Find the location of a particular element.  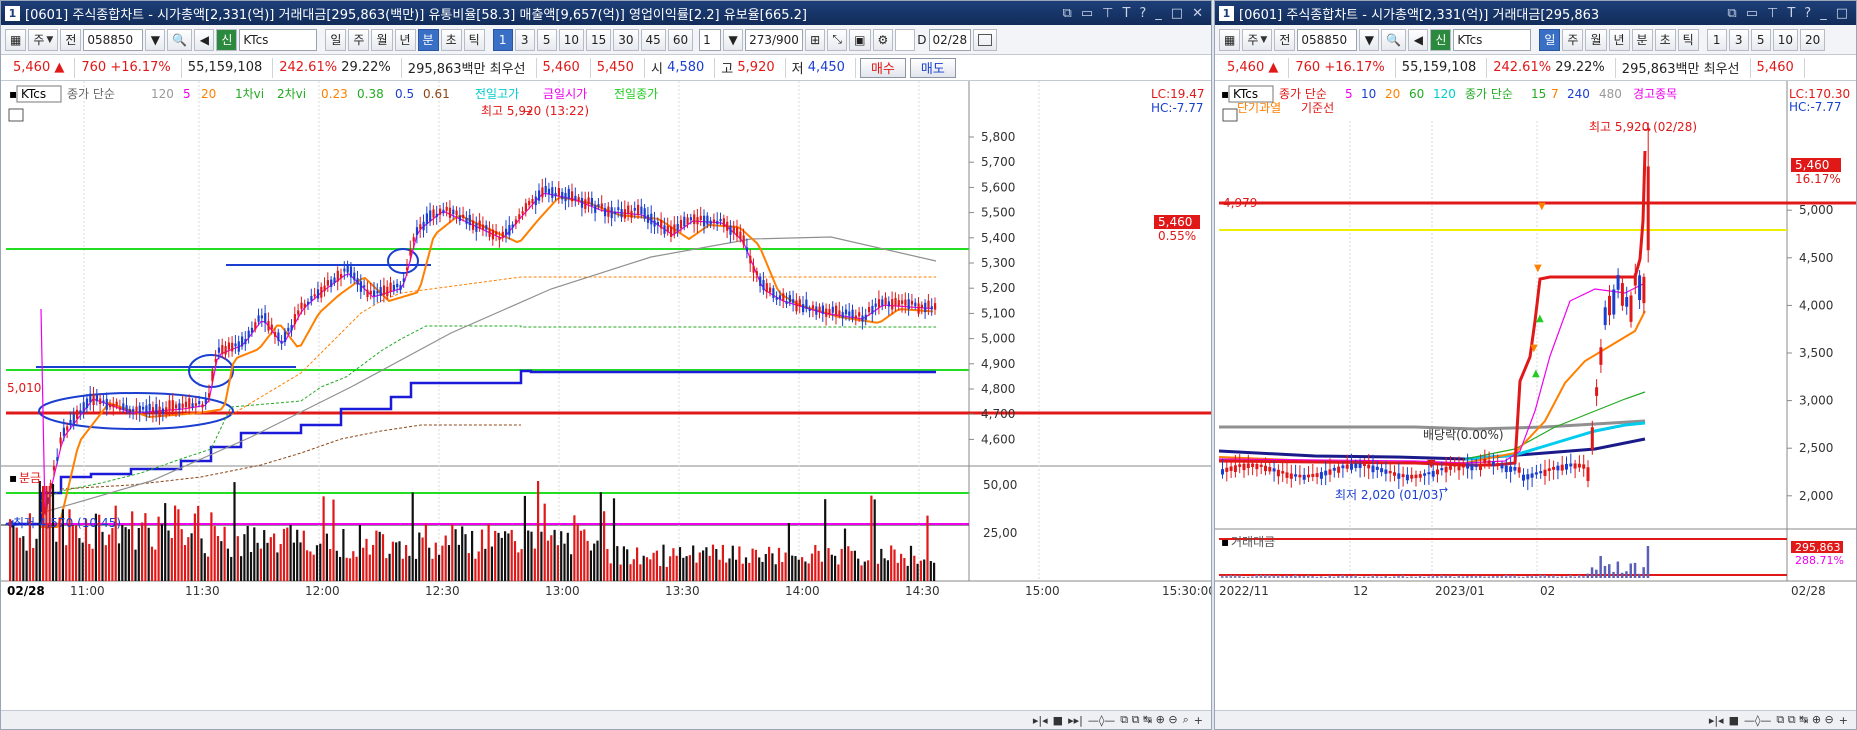

sell-button: 매도 is located at coordinates (932, 67).